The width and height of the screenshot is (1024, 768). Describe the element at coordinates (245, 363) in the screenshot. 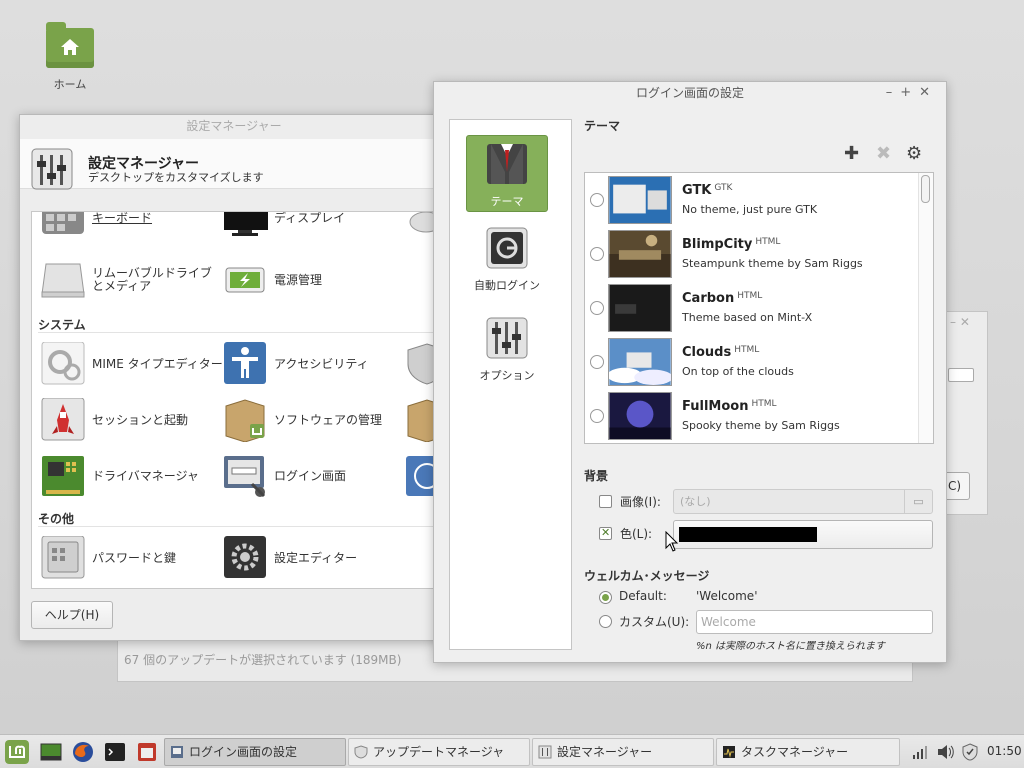

I see `accessibility-icon` at that location.